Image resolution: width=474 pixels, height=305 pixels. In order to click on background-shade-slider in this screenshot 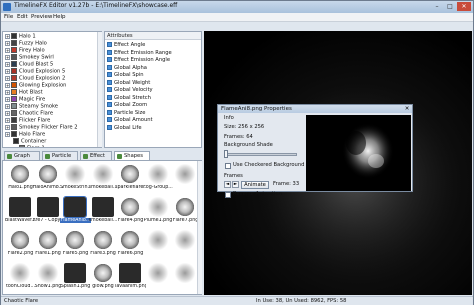, I will do `click(261, 154)`.